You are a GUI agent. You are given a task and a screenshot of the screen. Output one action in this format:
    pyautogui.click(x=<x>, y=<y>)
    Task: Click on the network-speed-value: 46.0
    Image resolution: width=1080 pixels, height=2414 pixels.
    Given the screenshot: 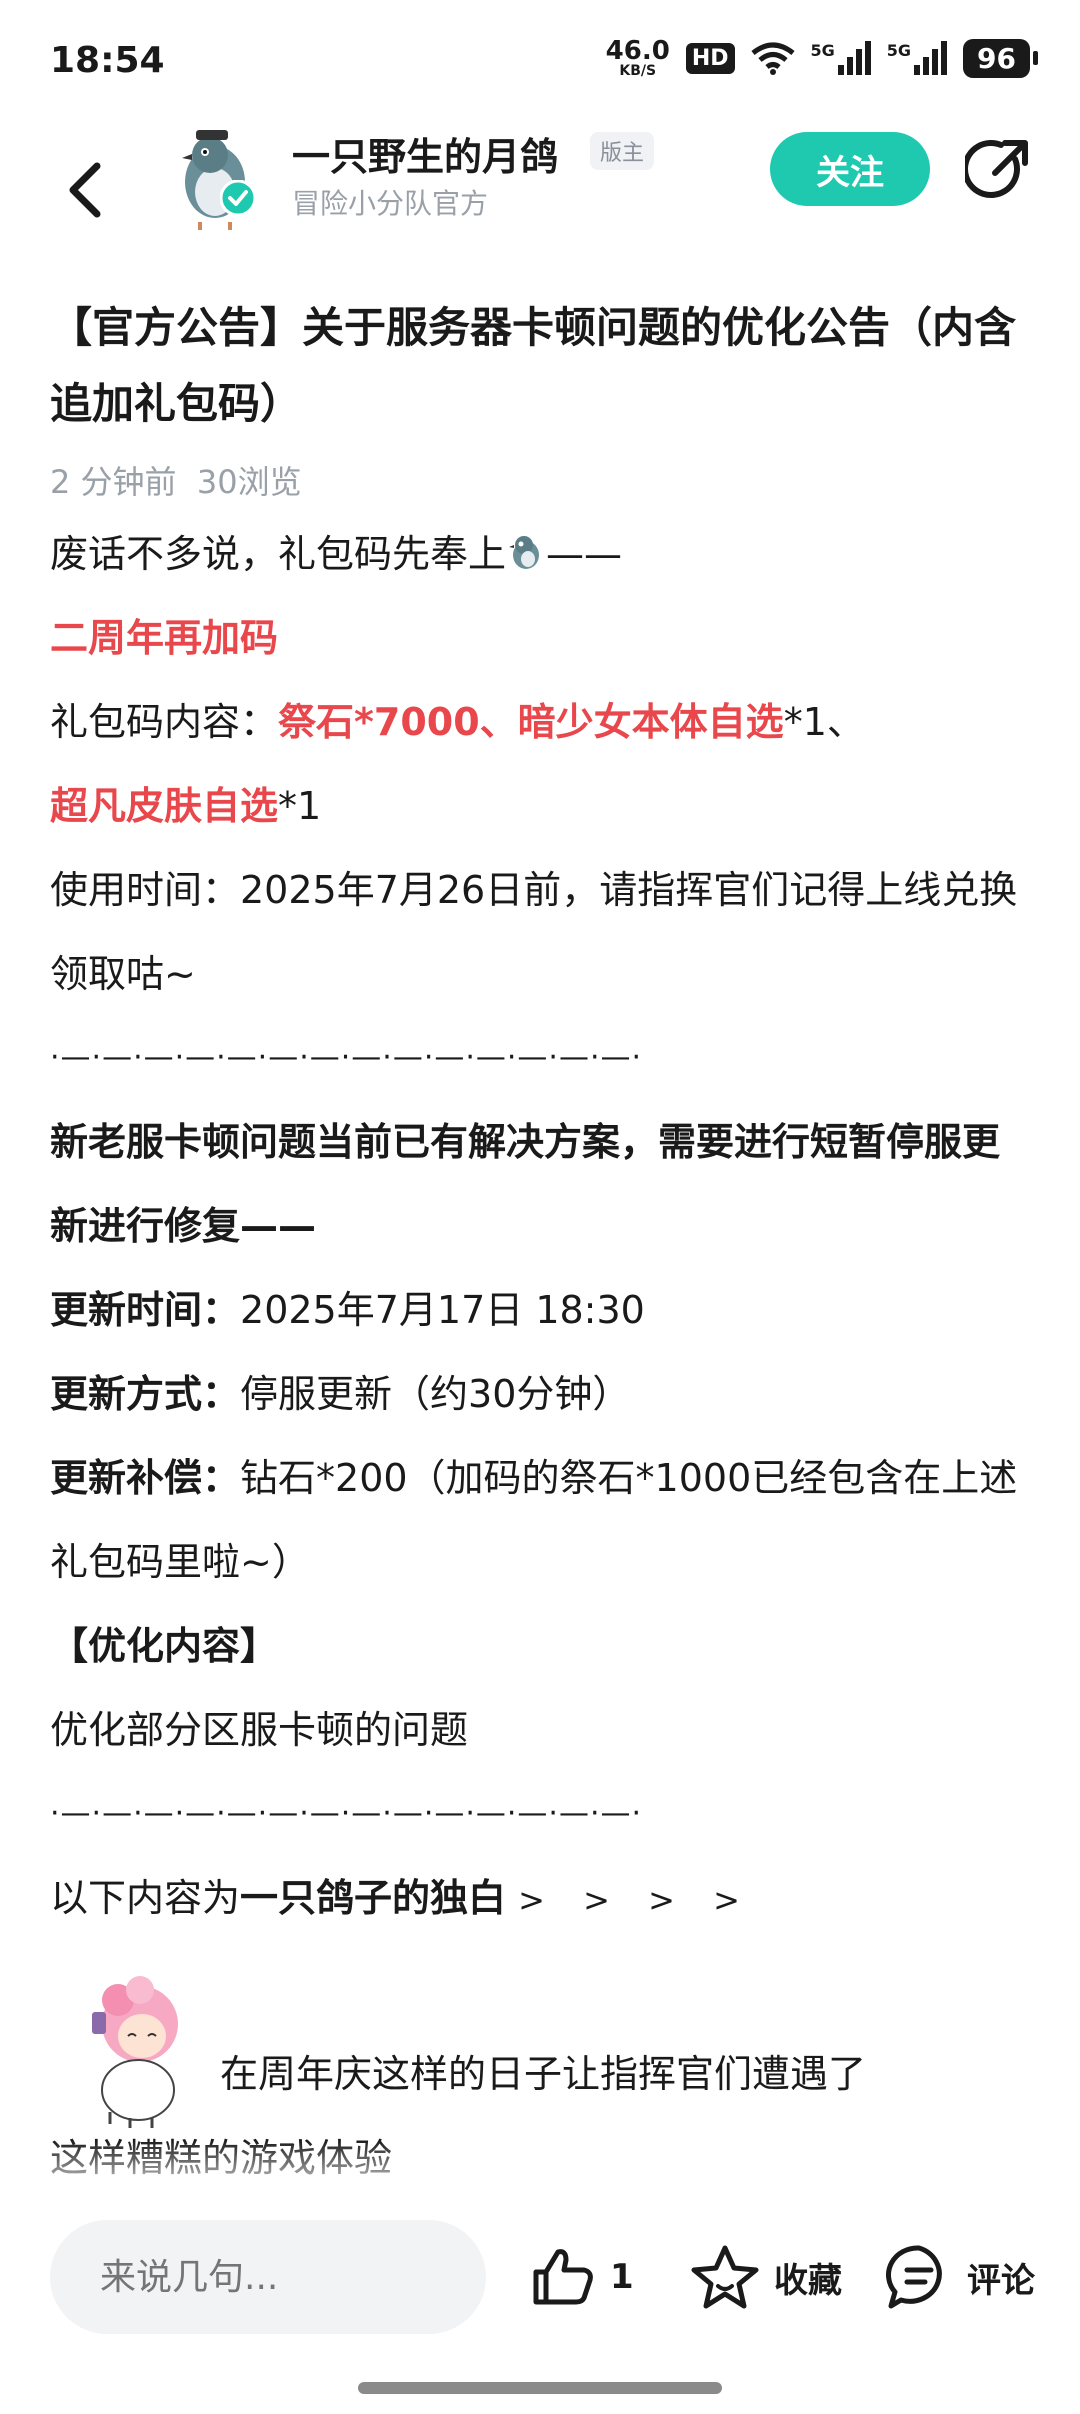 What is the action you would take?
    pyautogui.click(x=637, y=51)
    